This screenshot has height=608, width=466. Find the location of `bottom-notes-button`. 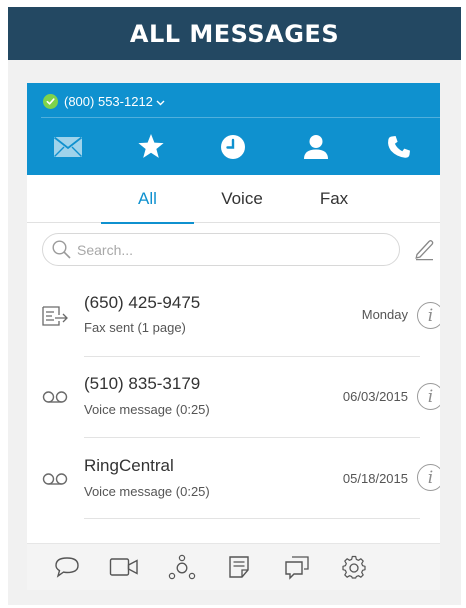

bottom-notes-button is located at coordinates (240, 567).